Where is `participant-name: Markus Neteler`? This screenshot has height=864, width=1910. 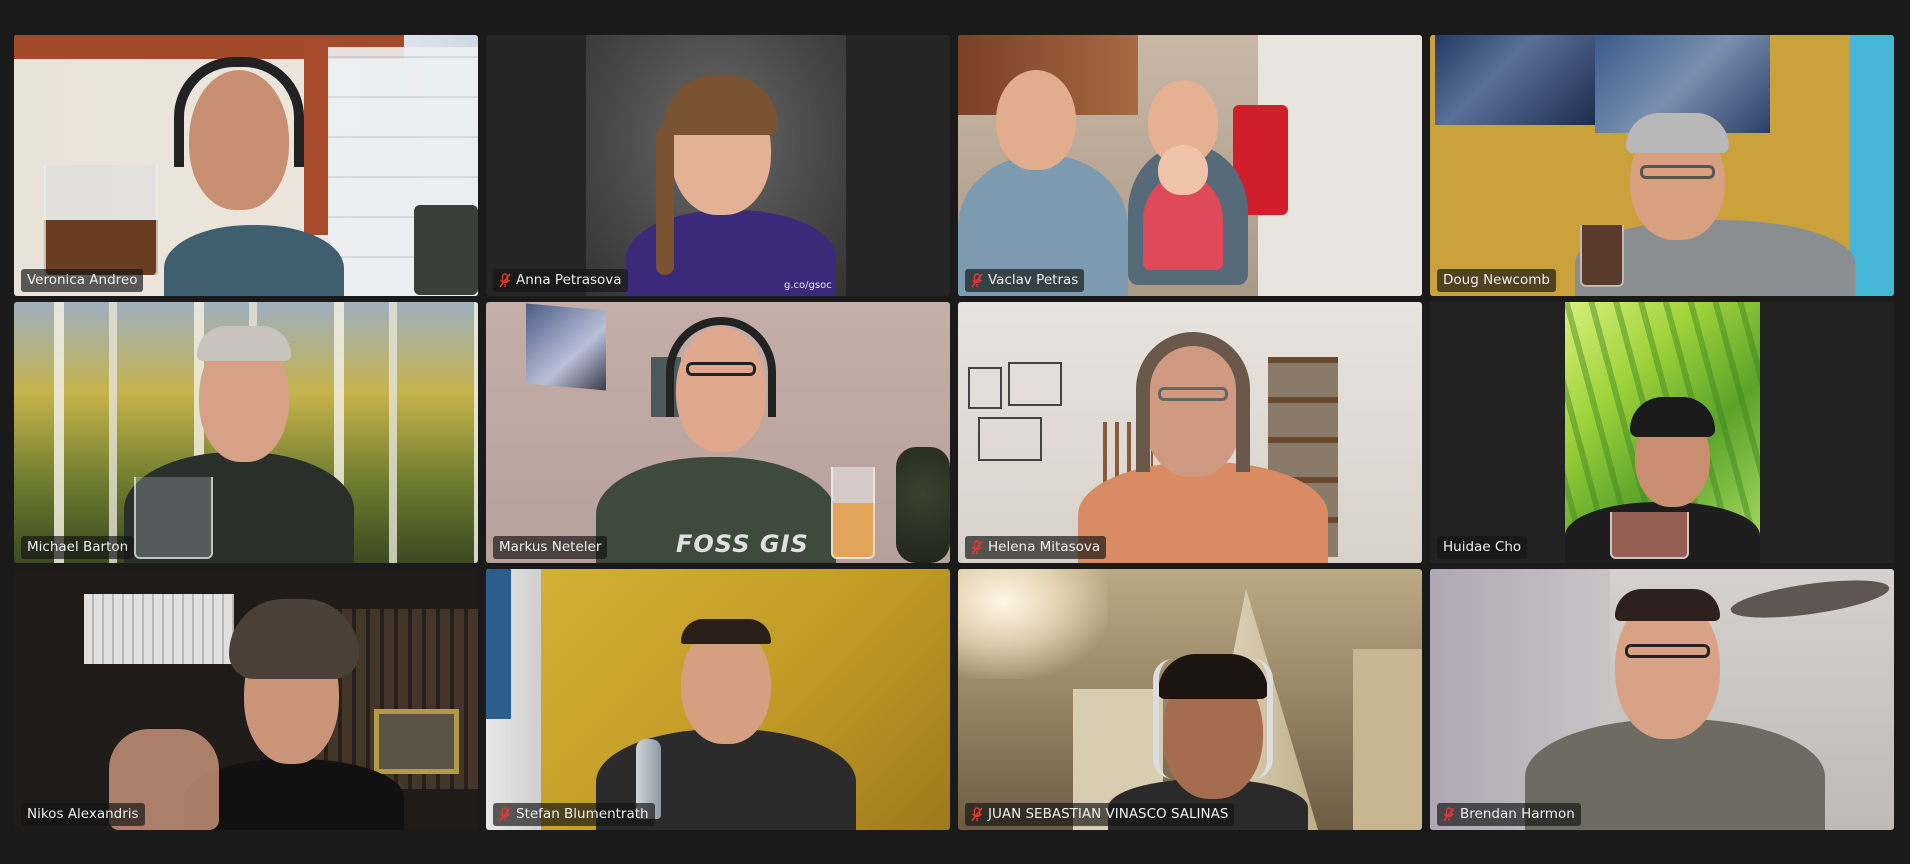 participant-name: Markus Neteler is located at coordinates (550, 546).